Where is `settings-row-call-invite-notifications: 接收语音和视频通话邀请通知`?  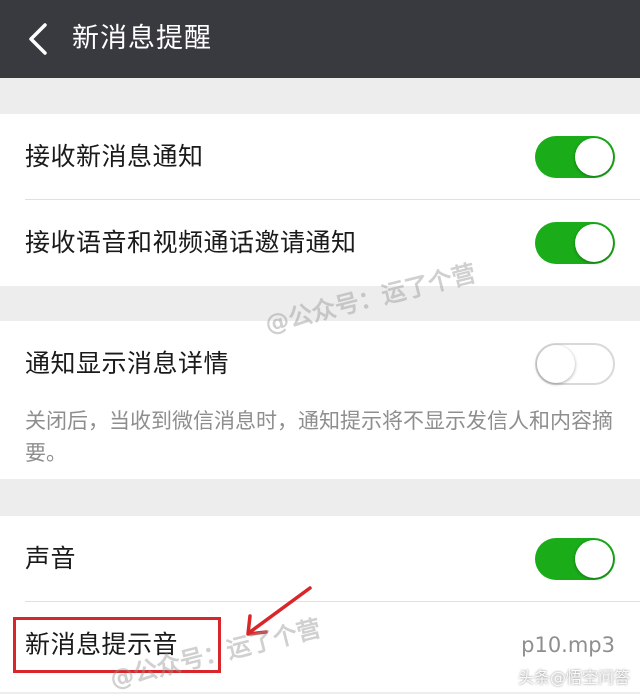
settings-row-call-invite-notifications: 接收语音和视频通话邀请通知 is located at coordinates (320, 243).